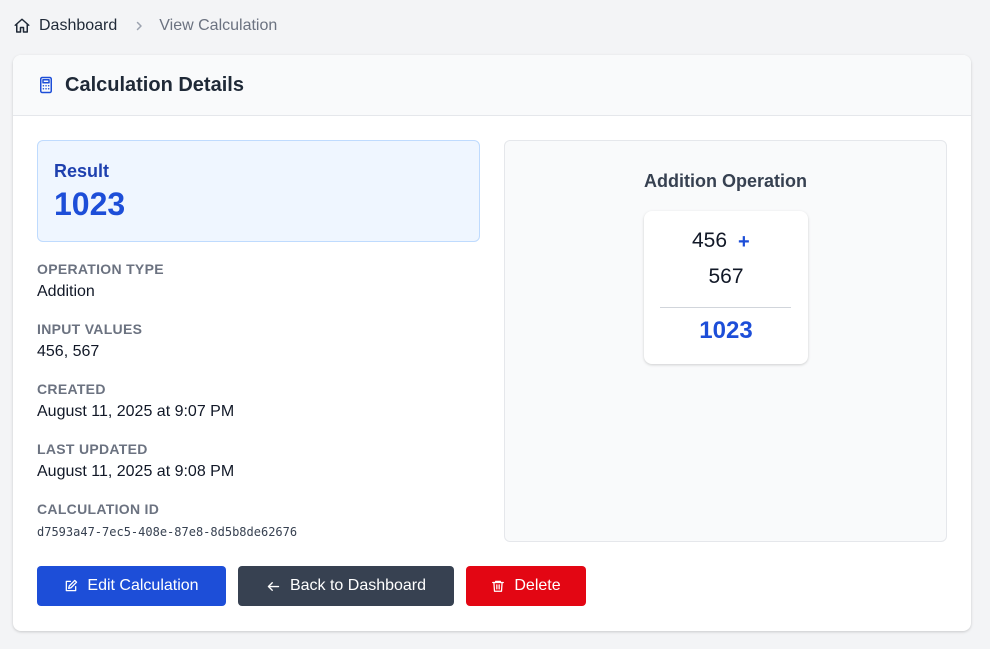 The height and width of the screenshot is (649, 990). What do you see at coordinates (726, 276) in the screenshot?
I see `operand-2: 567` at bounding box center [726, 276].